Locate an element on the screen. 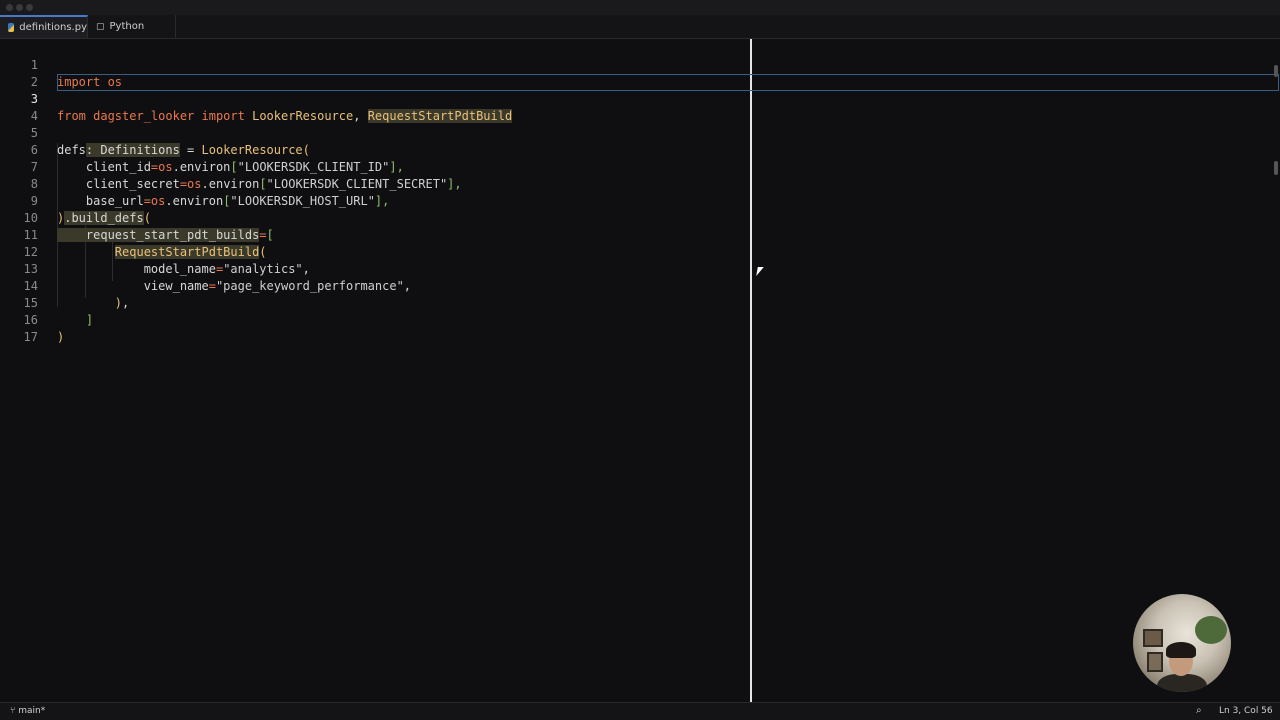  plant is located at coordinates (1211, 630).